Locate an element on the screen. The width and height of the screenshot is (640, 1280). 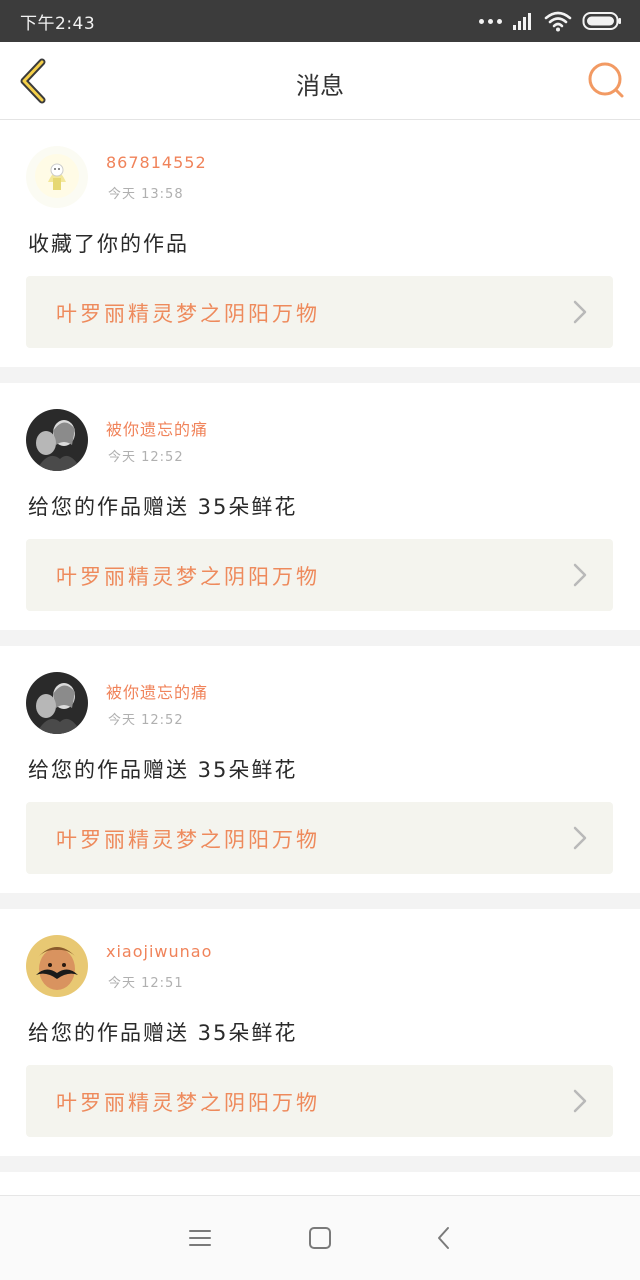
home-button is located at coordinates (320, 1238).